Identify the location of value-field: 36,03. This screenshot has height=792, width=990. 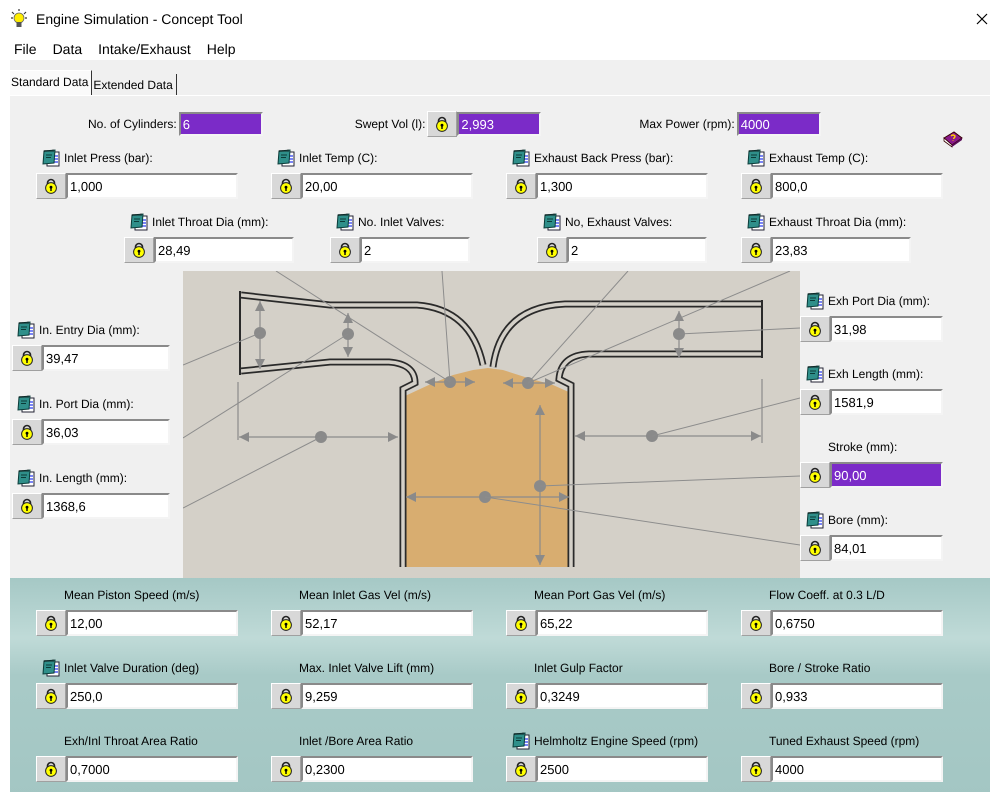
(106, 432).